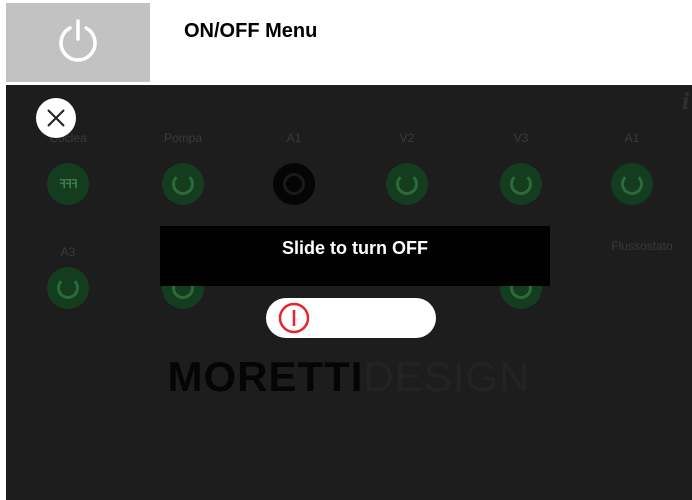 This screenshot has width=692, height=500. I want to click on device-v3: V3, so click(521, 167).